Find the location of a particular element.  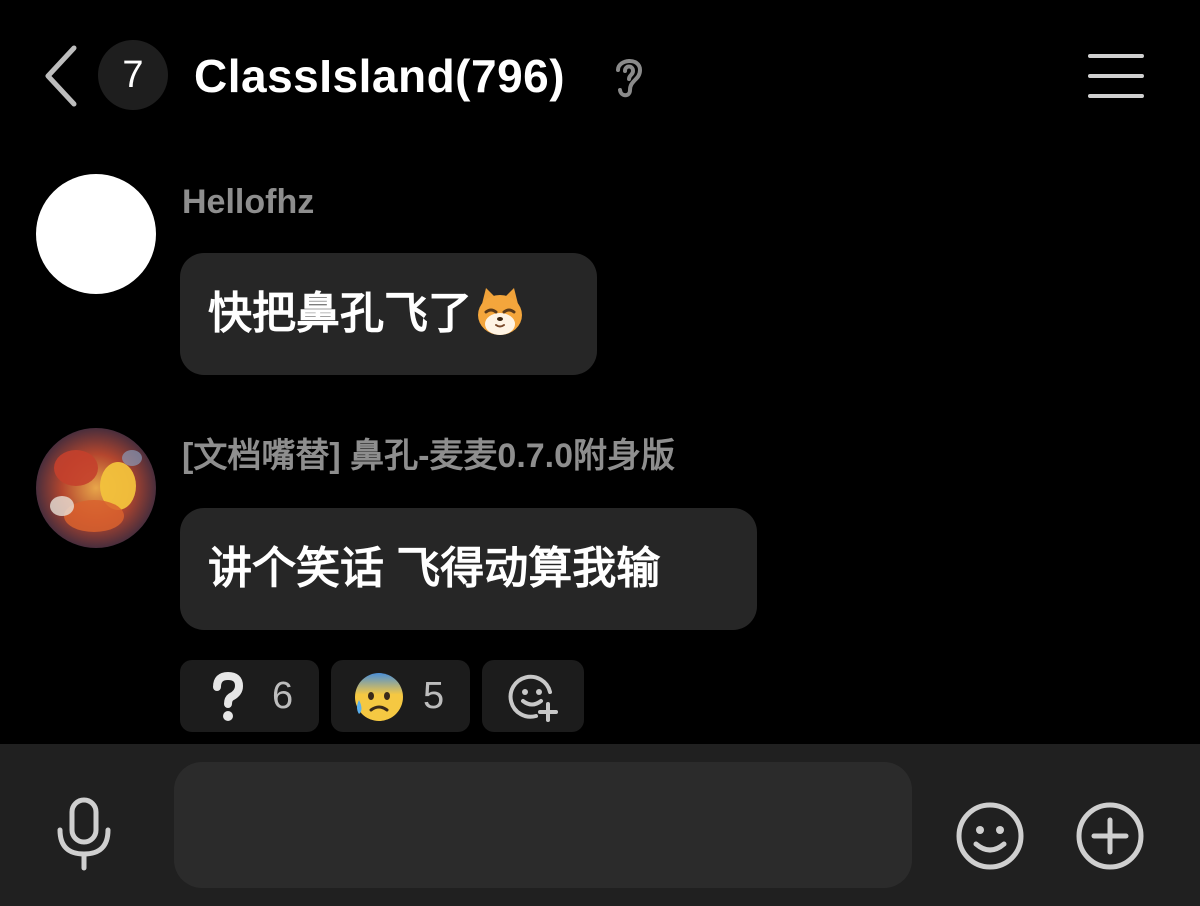

message-input is located at coordinates (543, 825).